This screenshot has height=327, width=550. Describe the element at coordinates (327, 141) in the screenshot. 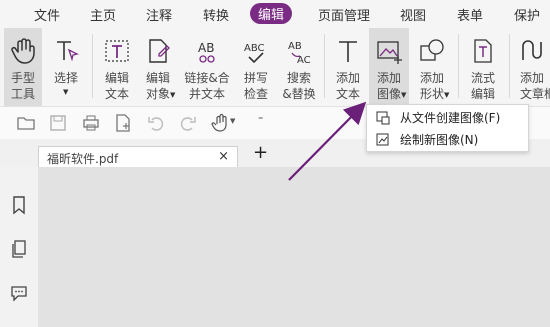

I see `annotation-arrow` at that location.